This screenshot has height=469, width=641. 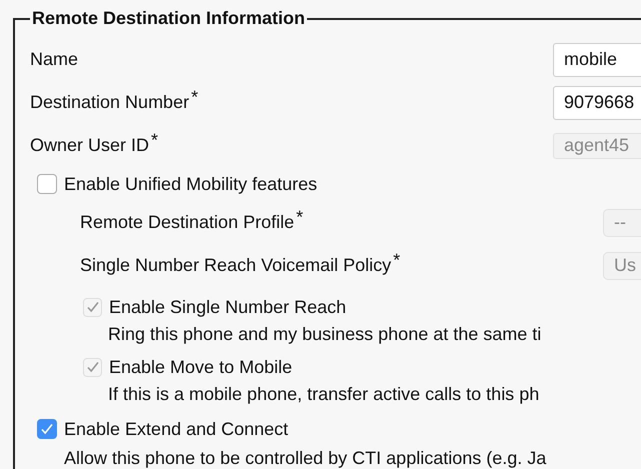 What do you see at coordinates (176, 429) in the screenshot?
I see `checkbox-label: Enable Extend and Connect` at bounding box center [176, 429].